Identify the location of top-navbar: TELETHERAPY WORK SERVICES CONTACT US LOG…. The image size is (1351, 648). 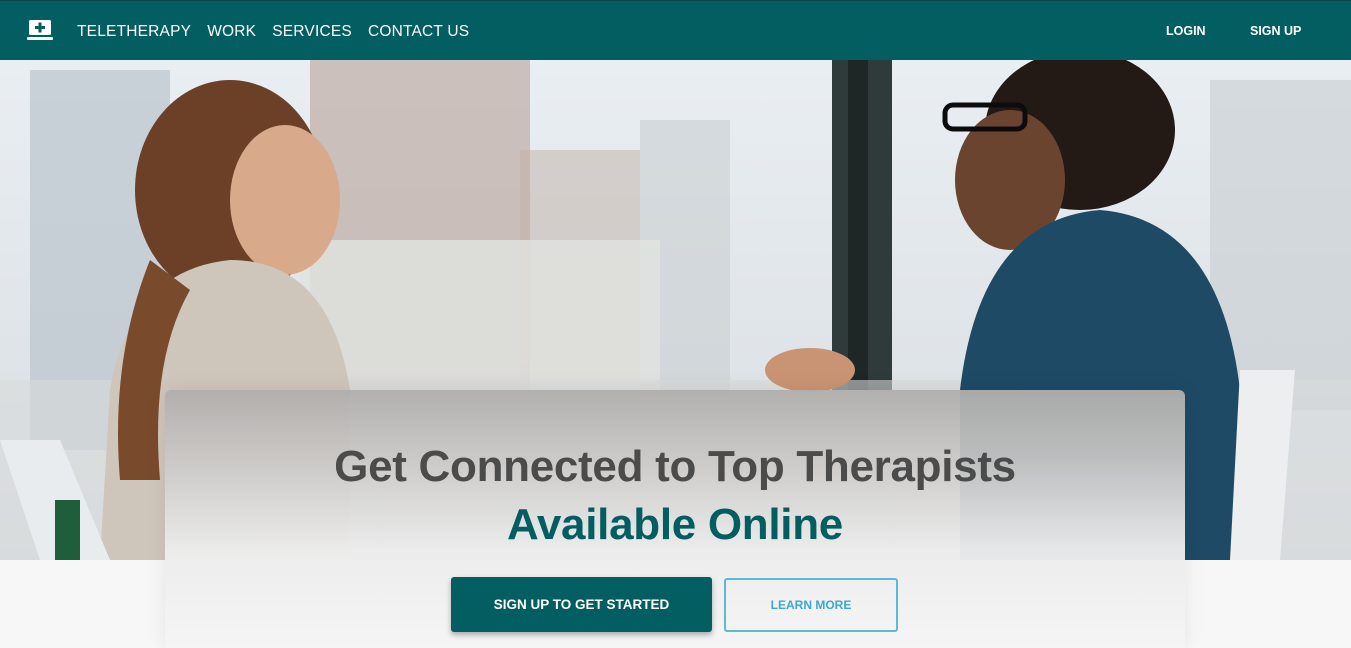
(675, 30).